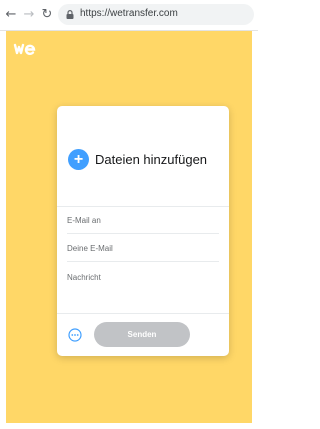 The height and width of the screenshot is (429, 320). What do you see at coordinates (29, 15) in the screenshot?
I see `forward-arrow-icon: →` at bounding box center [29, 15].